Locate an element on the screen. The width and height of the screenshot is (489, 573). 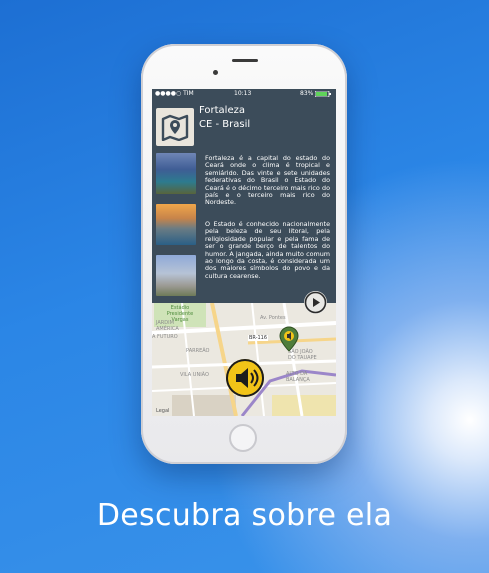
map-label-br116: BR-116 is located at coordinates (258, 338).